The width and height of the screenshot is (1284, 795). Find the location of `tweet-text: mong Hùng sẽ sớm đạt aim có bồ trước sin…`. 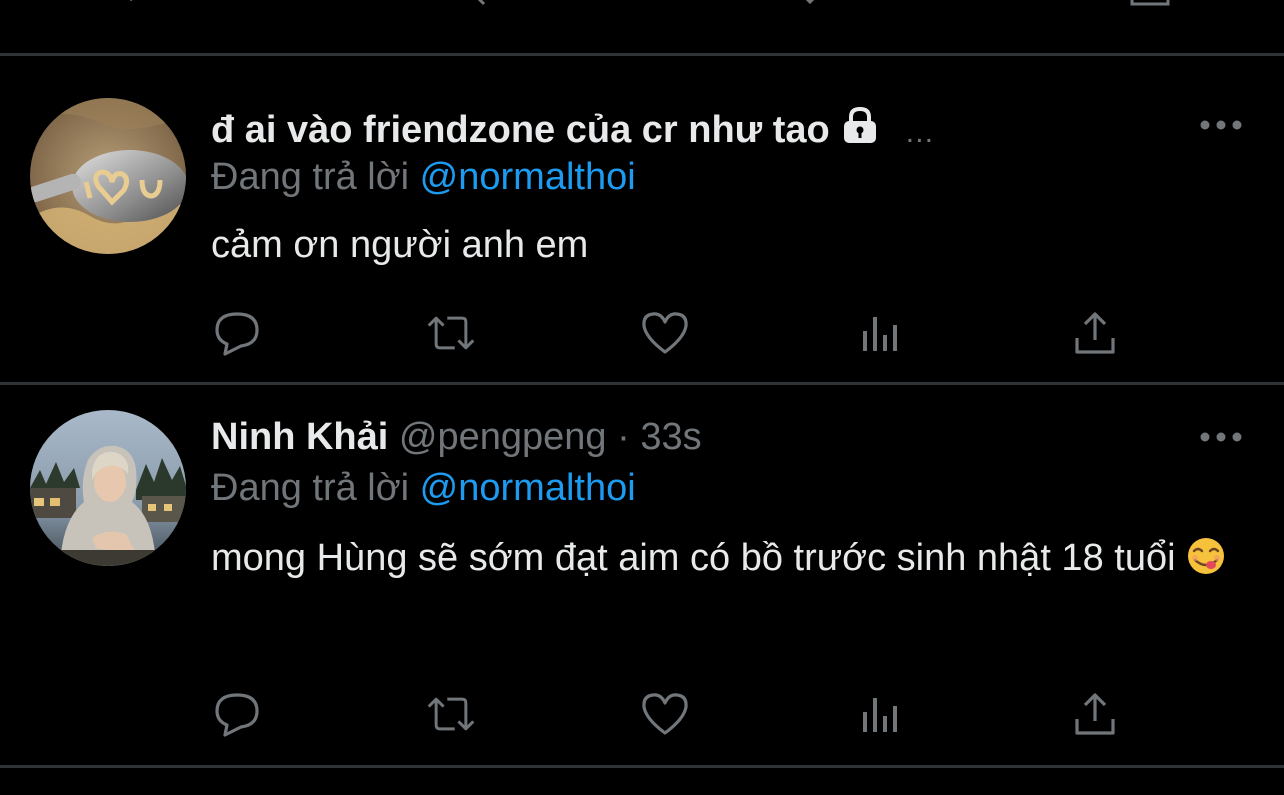

tweet-text: mong Hùng sẽ sớm đạt aim có bồ trước sin… is located at coordinates (731, 558).